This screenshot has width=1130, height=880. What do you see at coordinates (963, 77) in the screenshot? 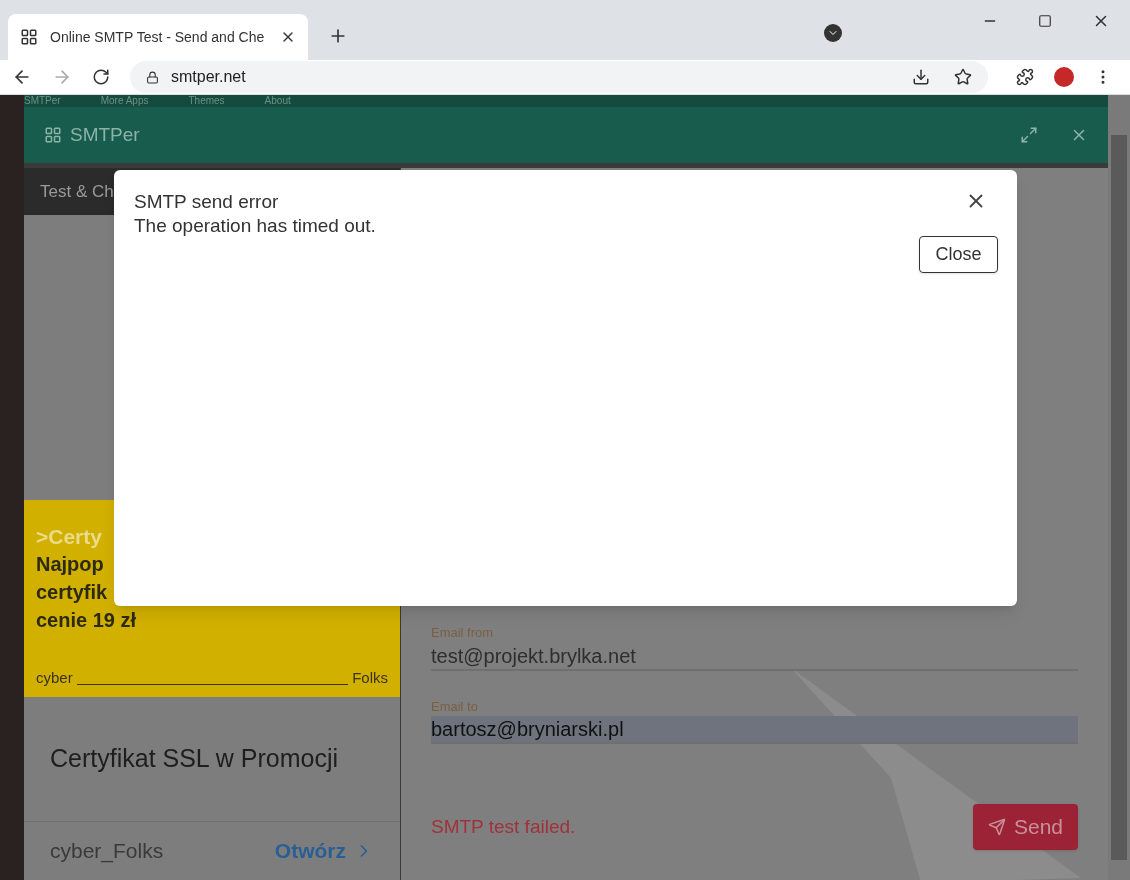
I see `star-icon` at bounding box center [963, 77].